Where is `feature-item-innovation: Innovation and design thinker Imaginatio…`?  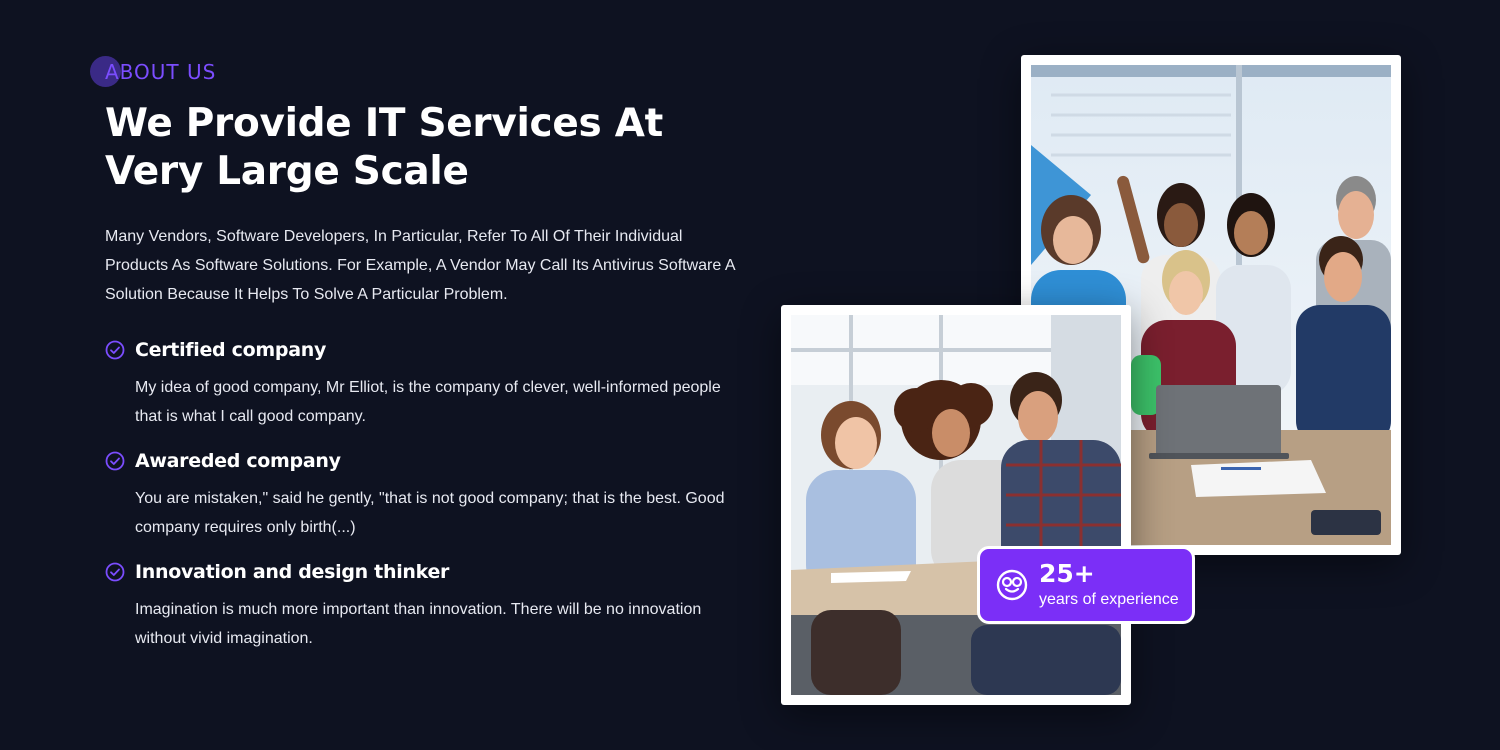 feature-item-innovation: Innovation and design thinker Imaginatio… is located at coordinates (425, 604).